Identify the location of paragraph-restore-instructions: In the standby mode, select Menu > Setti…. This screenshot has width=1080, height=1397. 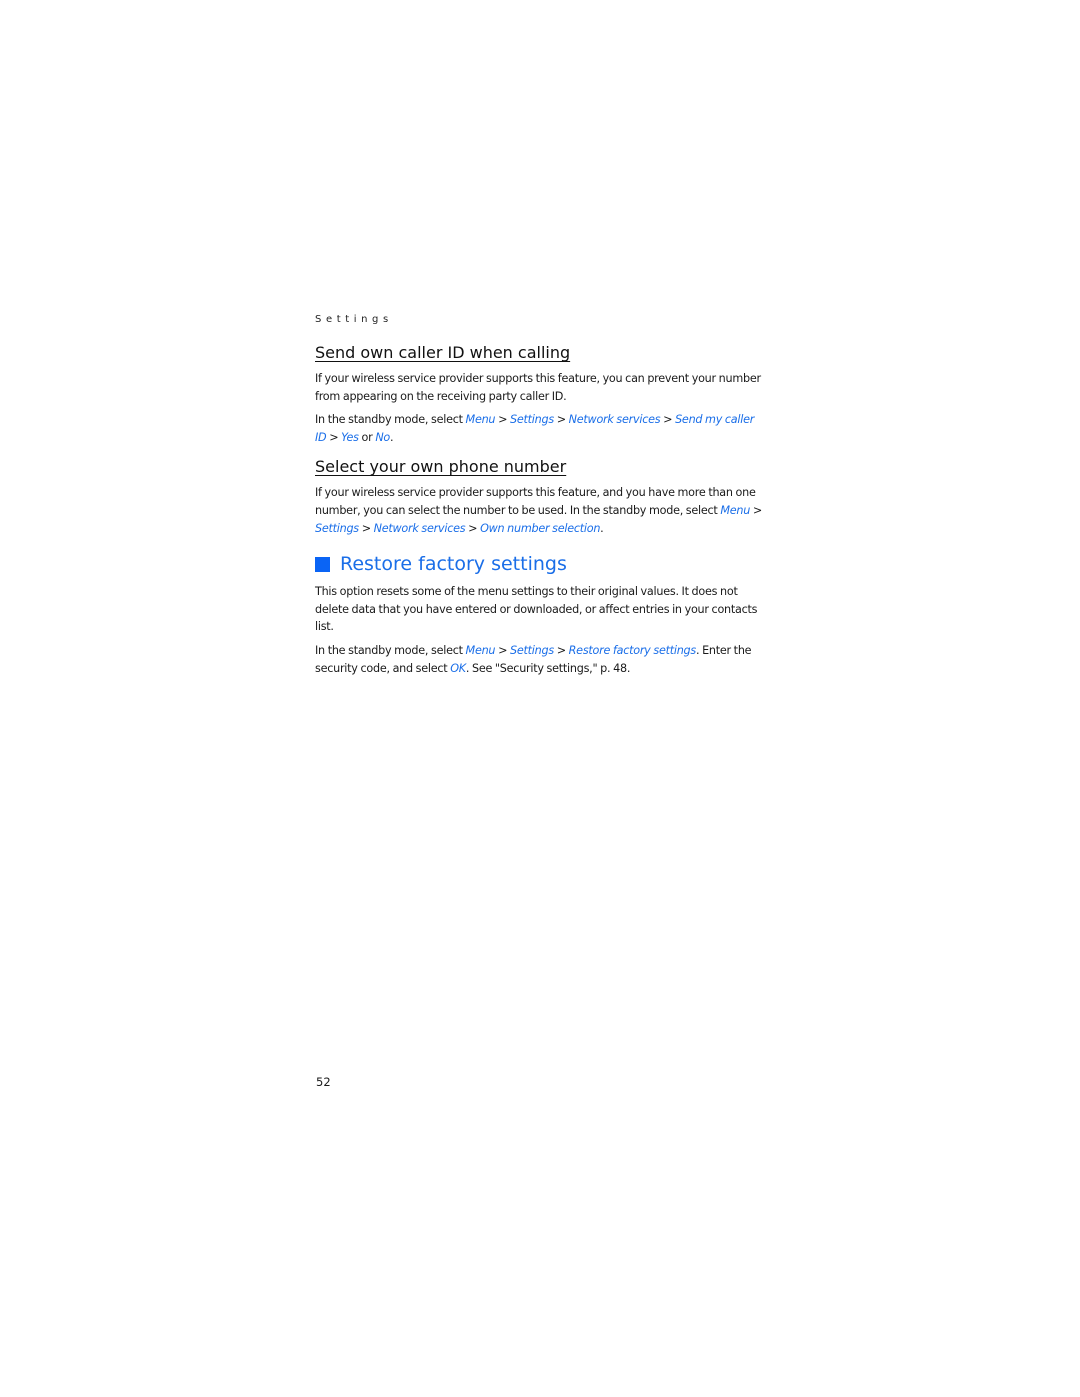
(540, 659).